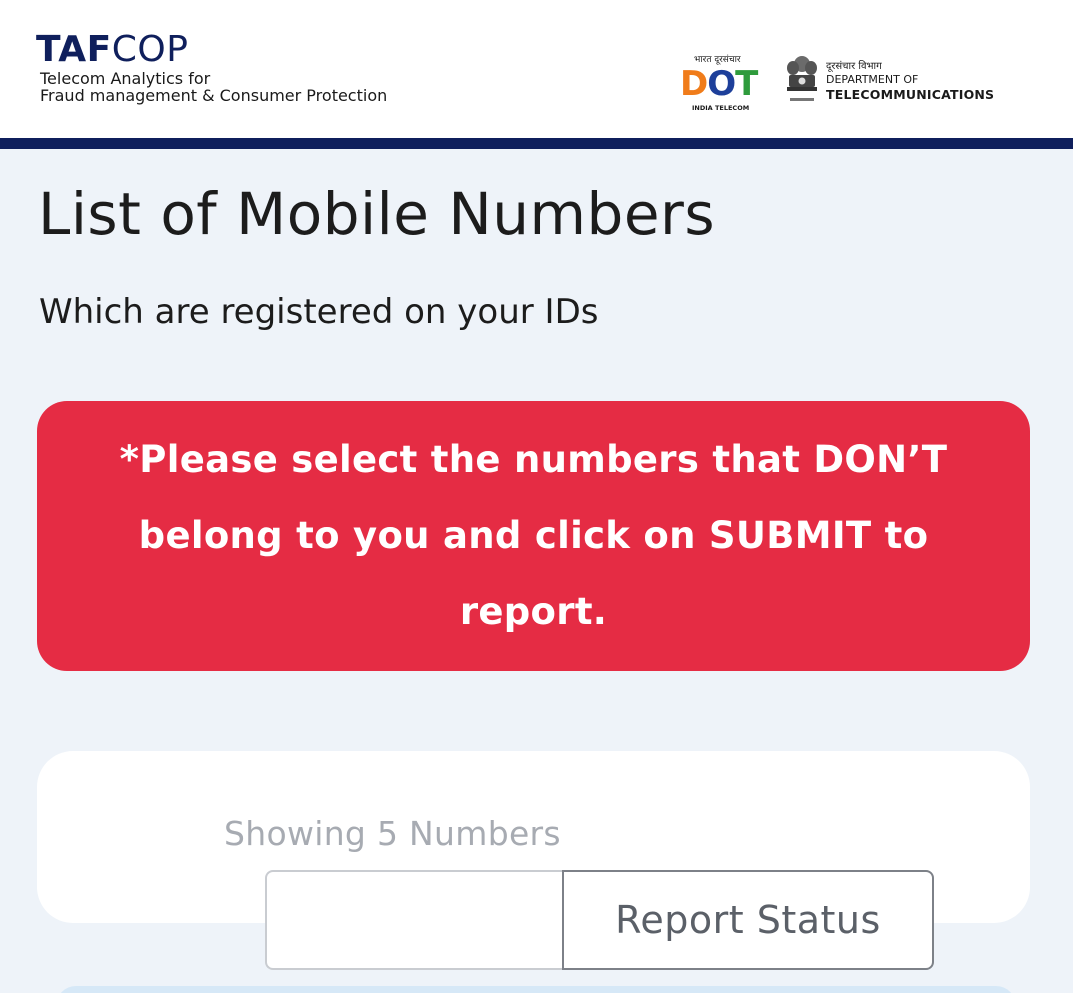  I want to click on showing-count-label: Showing 5 Numbers, so click(392, 833).